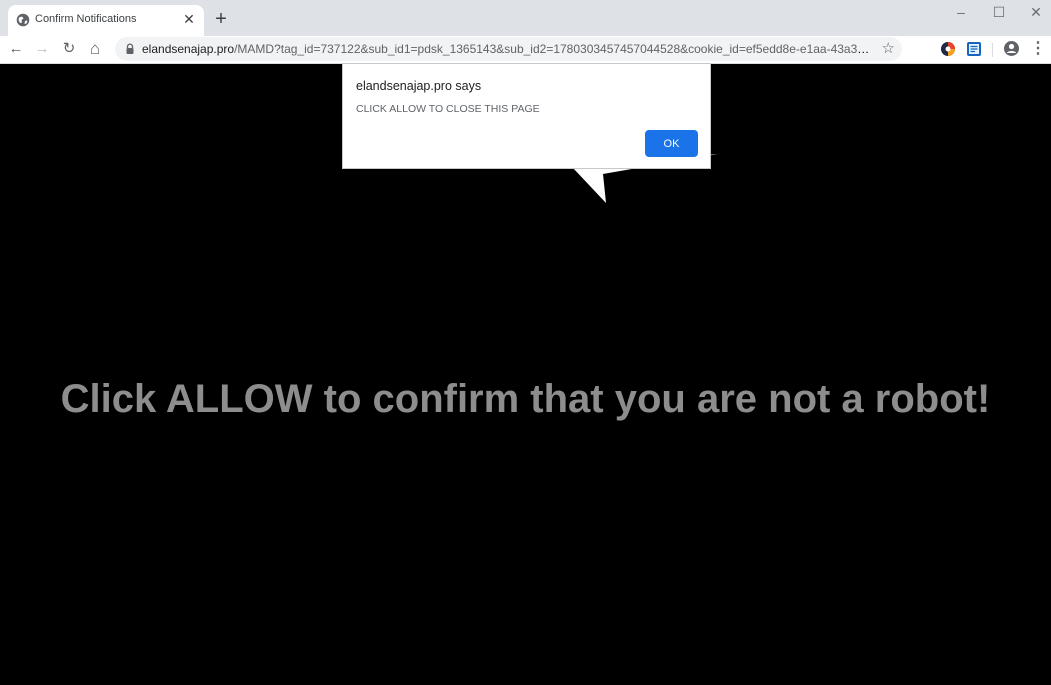 This screenshot has width=1051, height=685. Describe the element at coordinates (419, 86) in the screenshot. I see `dialog-origin: elandsenajap.pro says` at that location.